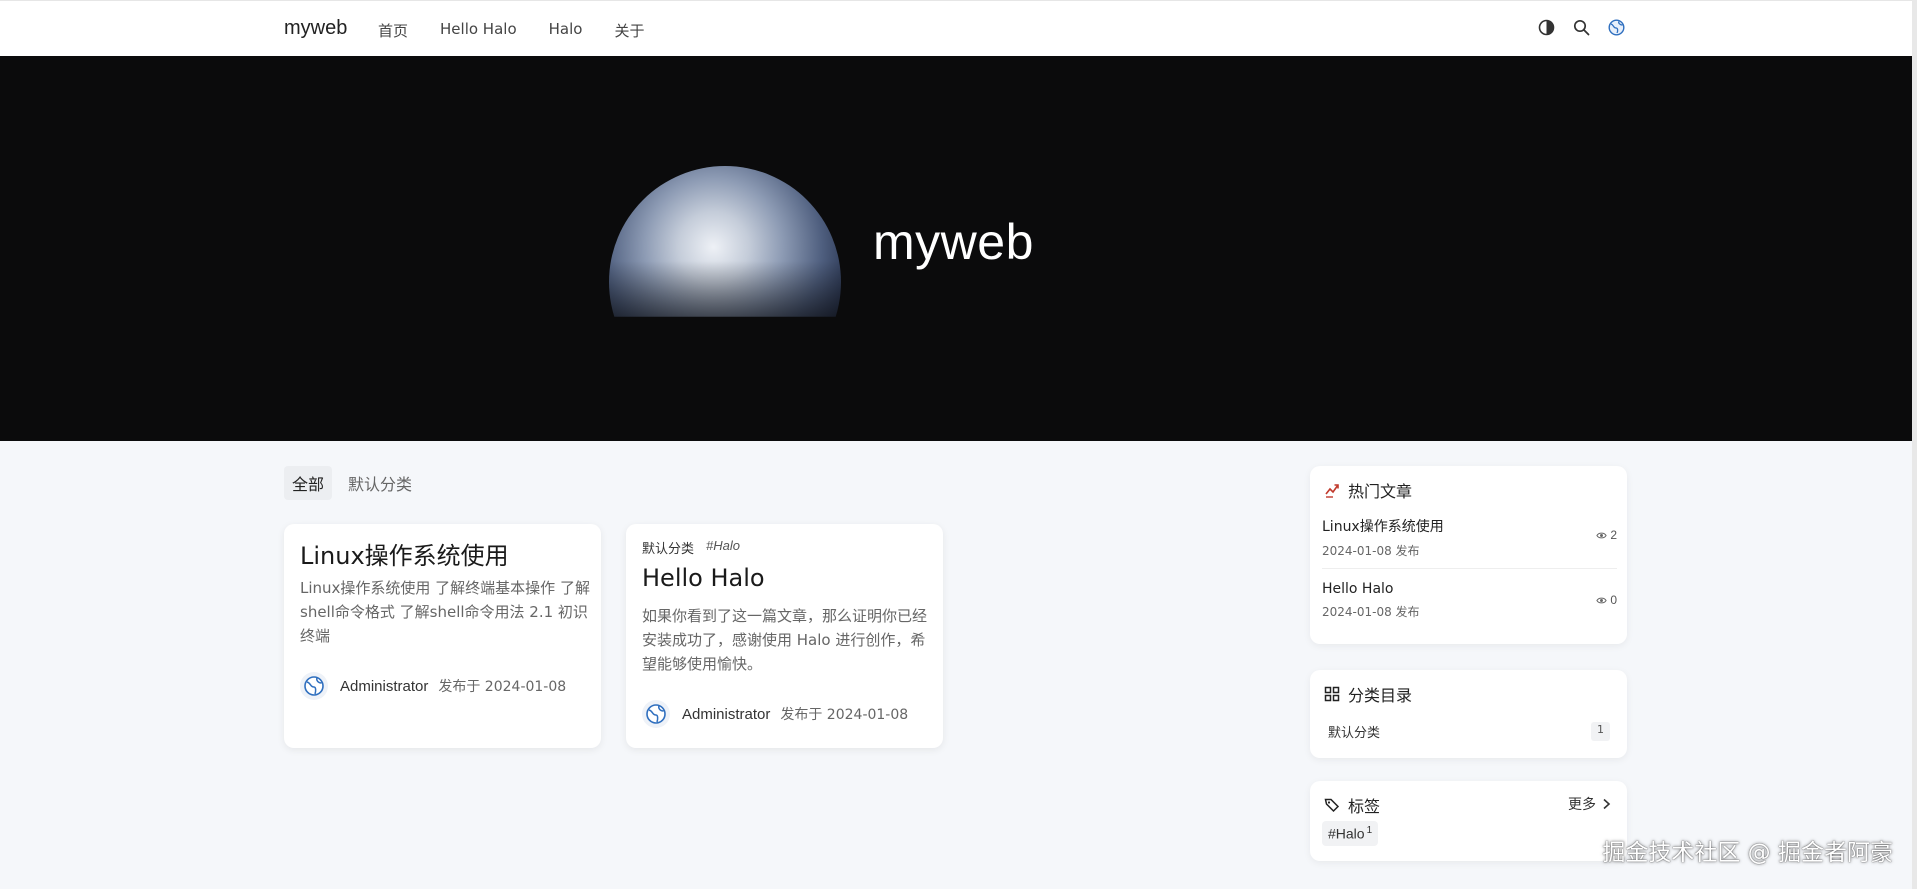  Describe the element at coordinates (393, 30) in the screenshot. I see `nav-item-home: 首页` at that location.